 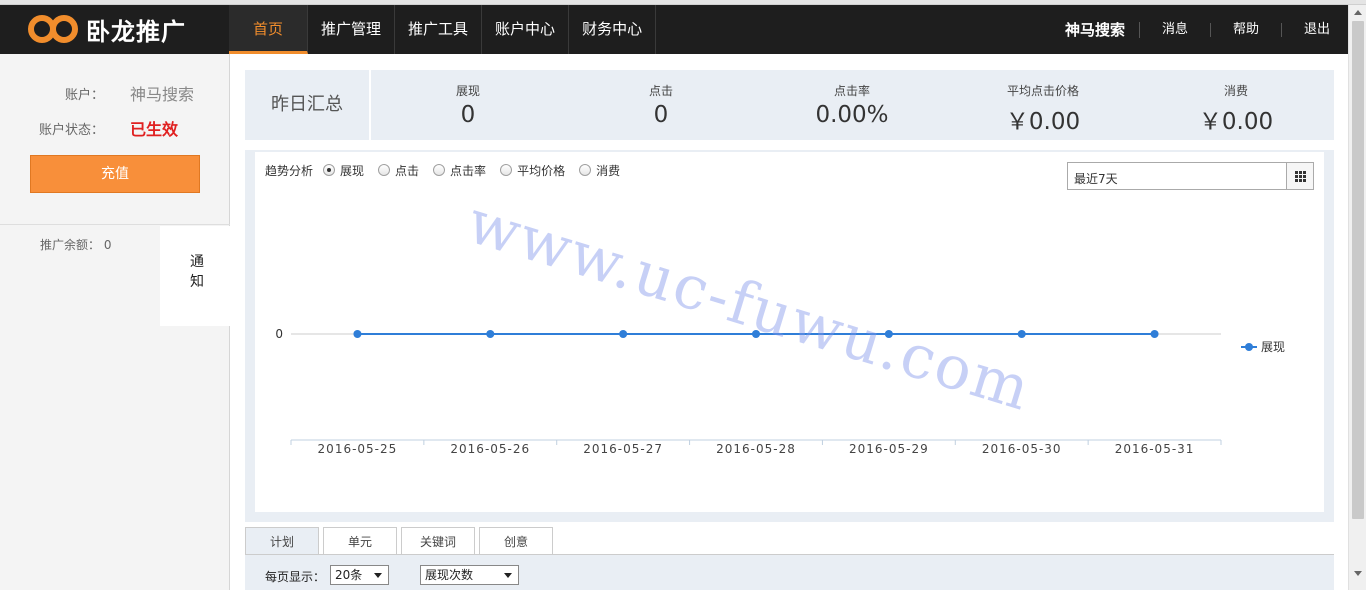 What do you see at coordinates (1358, 12) in the screenshot?
I see `scroll-up-icon` at bounding box center [1358, 12].